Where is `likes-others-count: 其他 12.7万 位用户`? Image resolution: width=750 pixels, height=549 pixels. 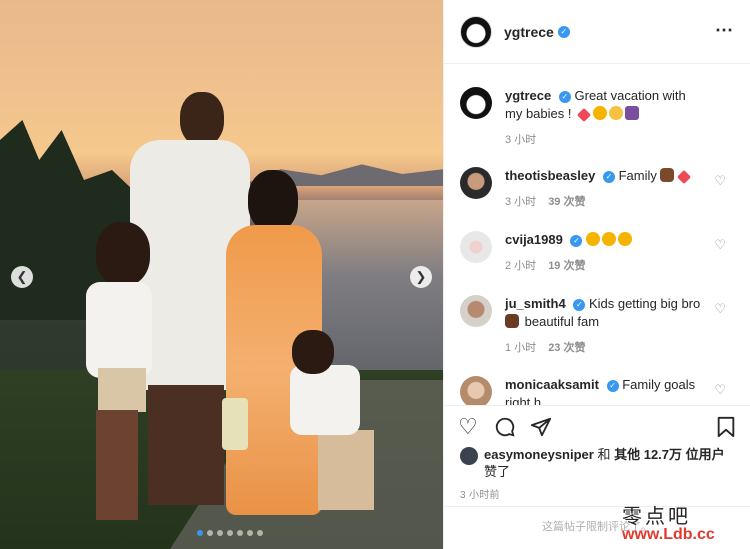 likes-others-count: 其他 12.7万 位用户 is located at coordinates (669, 454).